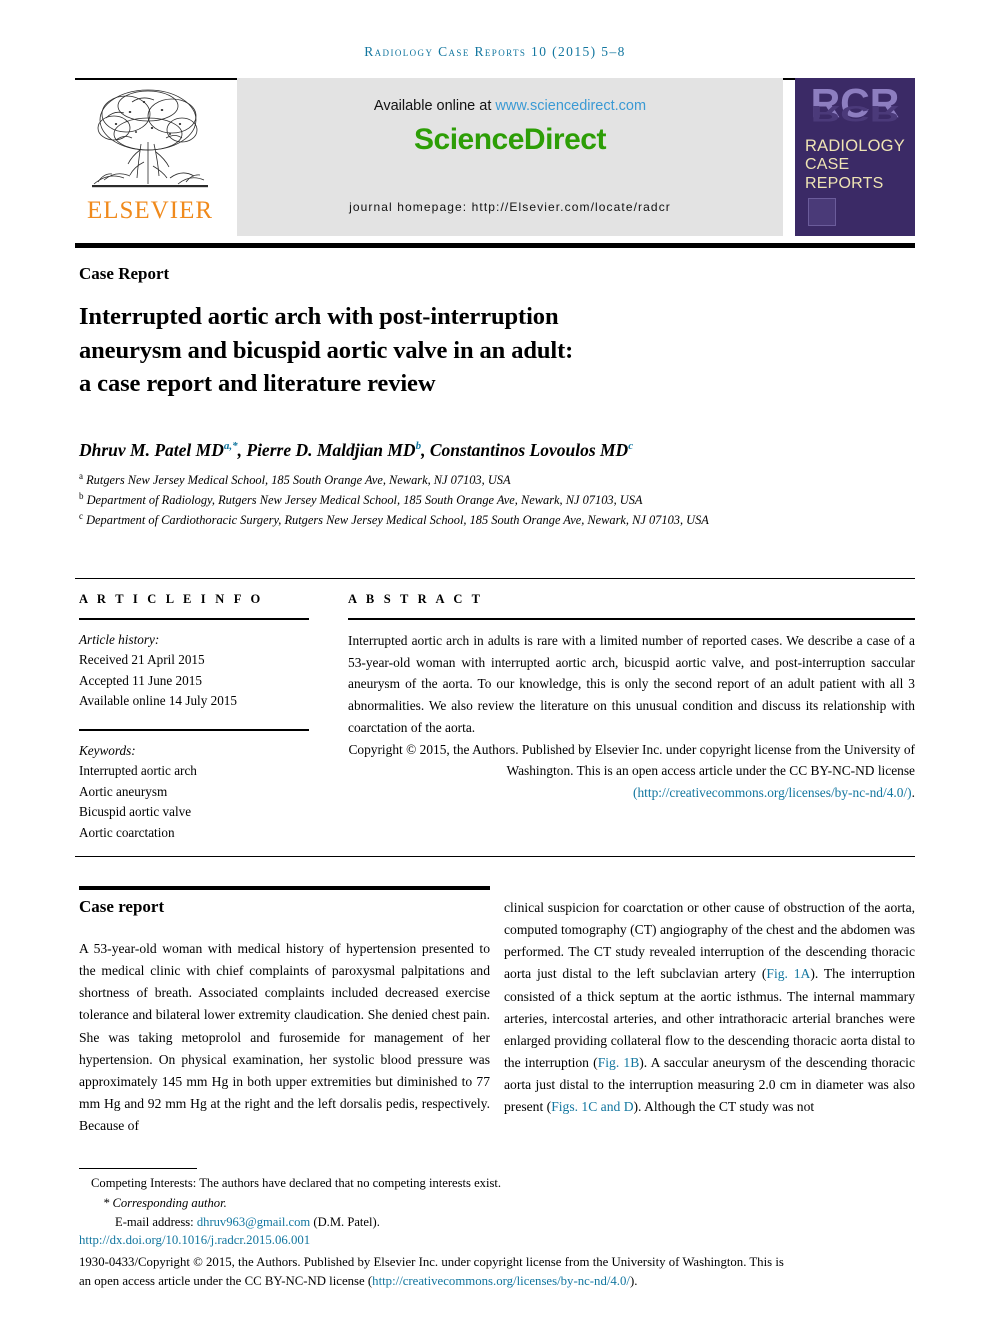 The image size is (990, 1320). I want to click on sciencedirect-wordmark: ScienceDirect, so click(510, 139).